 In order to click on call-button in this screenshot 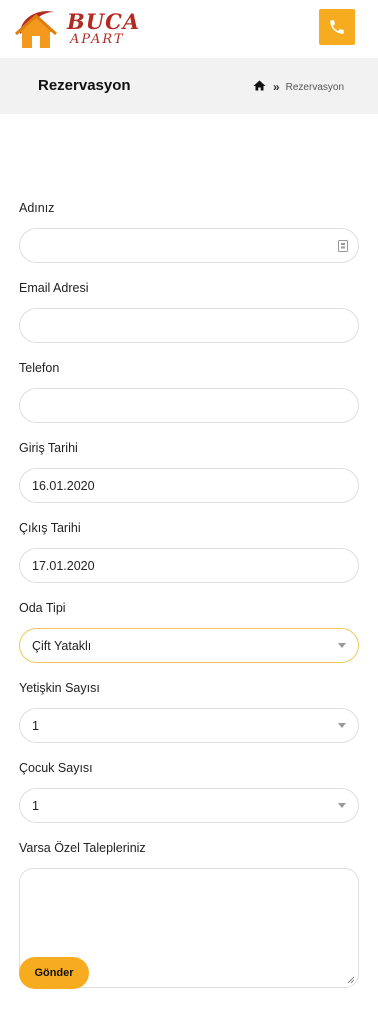, I will do `click(337, 27)`.